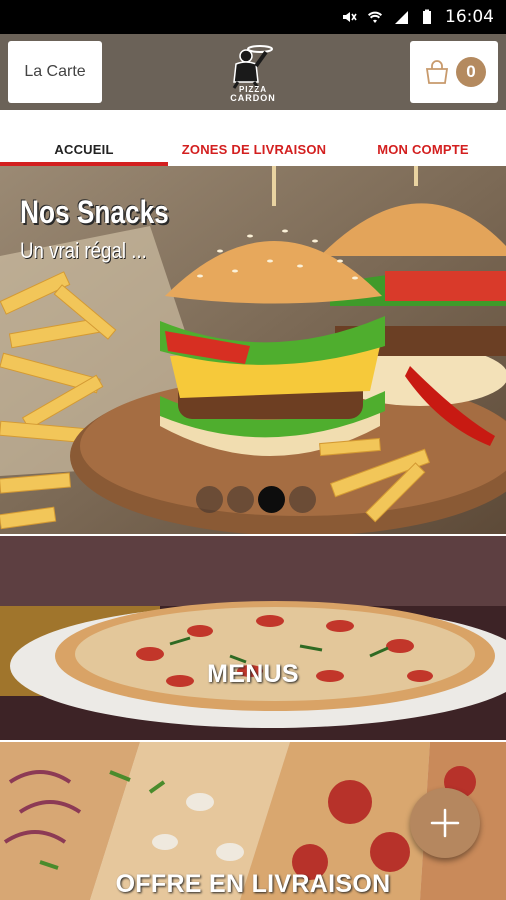 The width and height of the screenshot is (506, 900). I want to click on offre-en-livraison-label: OFFRE EN LIVRAISON, so click(253, 884).